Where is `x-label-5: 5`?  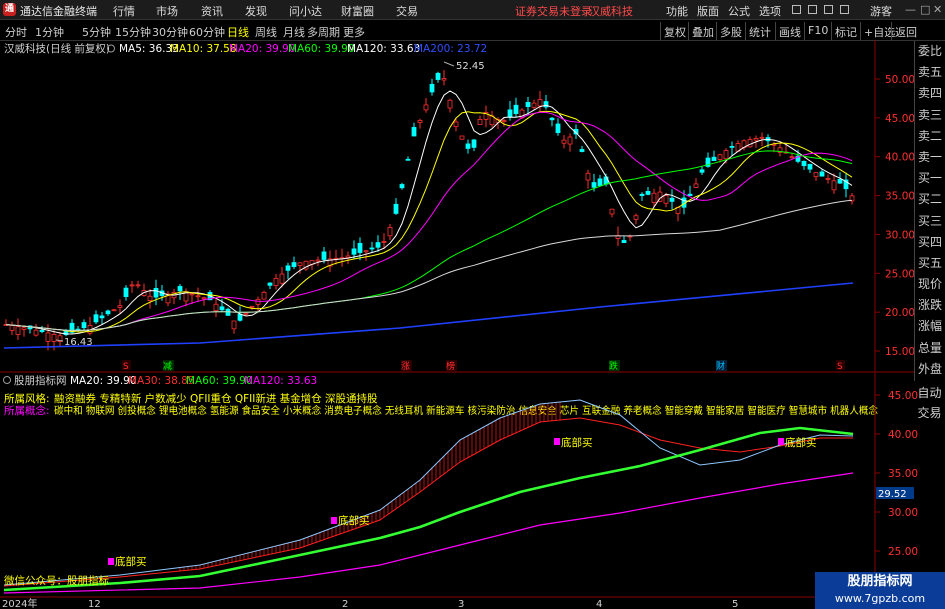 x-label-5: 5 is located at coordinates (735, 604).